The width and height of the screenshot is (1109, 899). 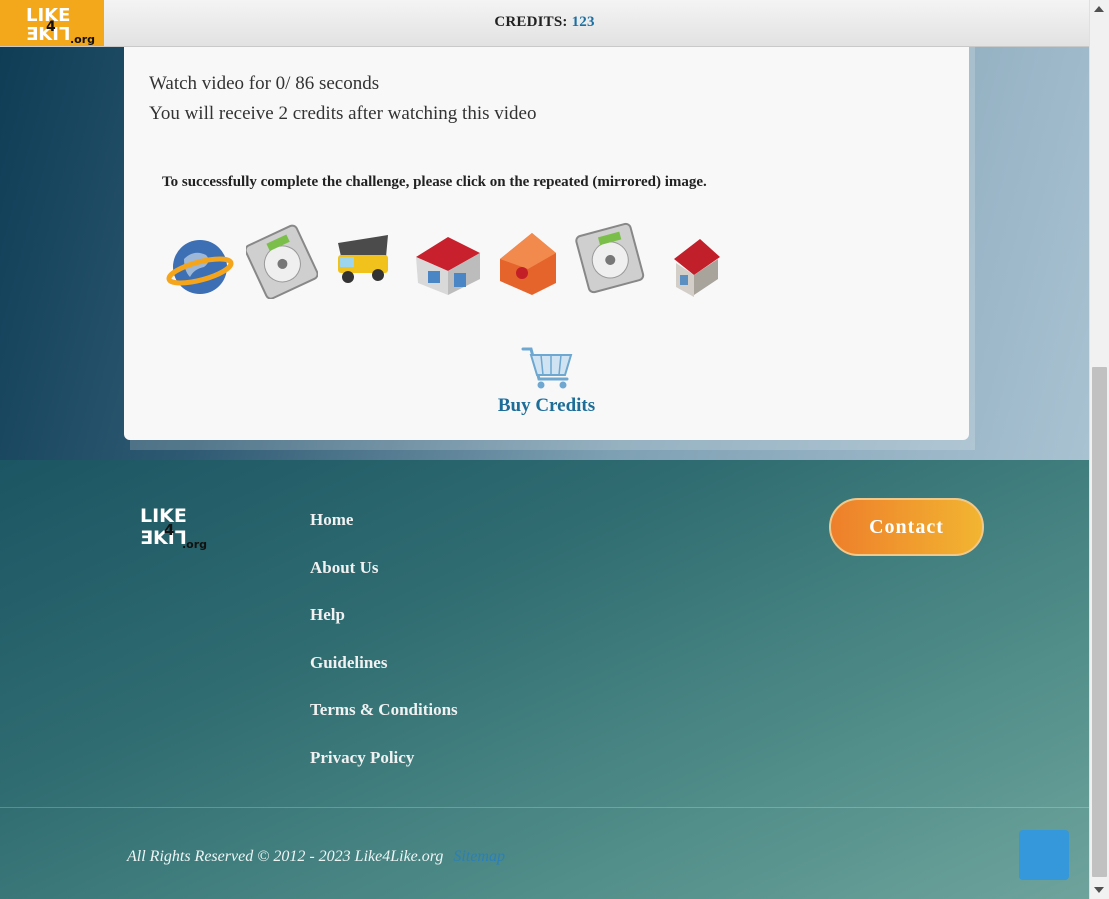 I want to click on scrollbar, so click(x=1099, y=449).